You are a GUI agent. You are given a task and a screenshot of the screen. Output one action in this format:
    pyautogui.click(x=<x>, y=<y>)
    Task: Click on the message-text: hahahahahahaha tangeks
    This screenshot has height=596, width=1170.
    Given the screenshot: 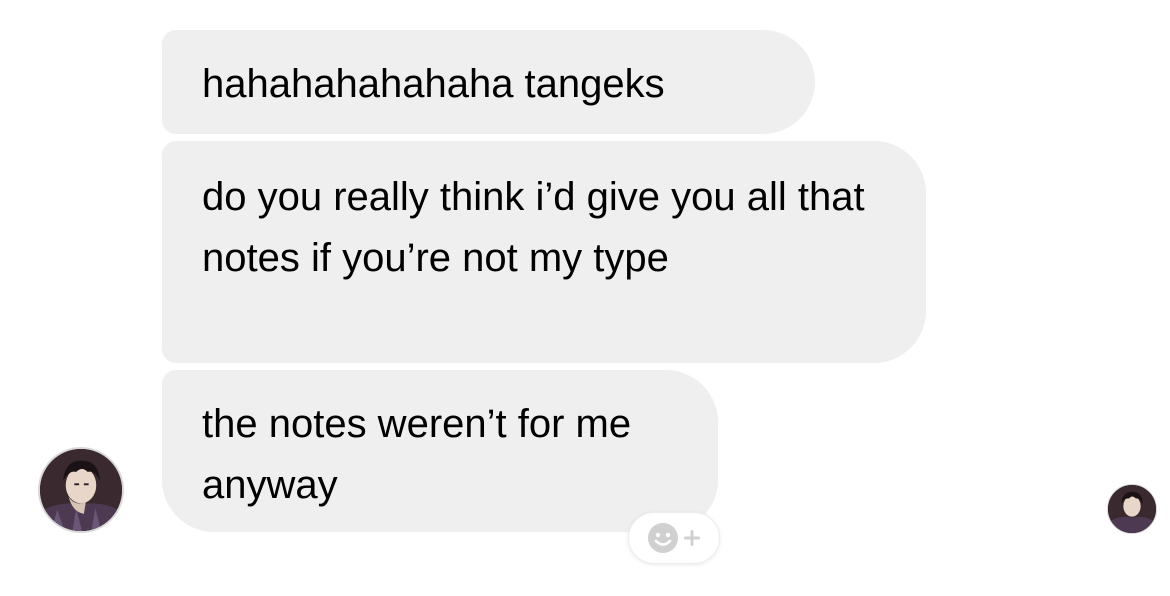 What is the action you would take?
    pyautogui.click(x=433, y=84)
    